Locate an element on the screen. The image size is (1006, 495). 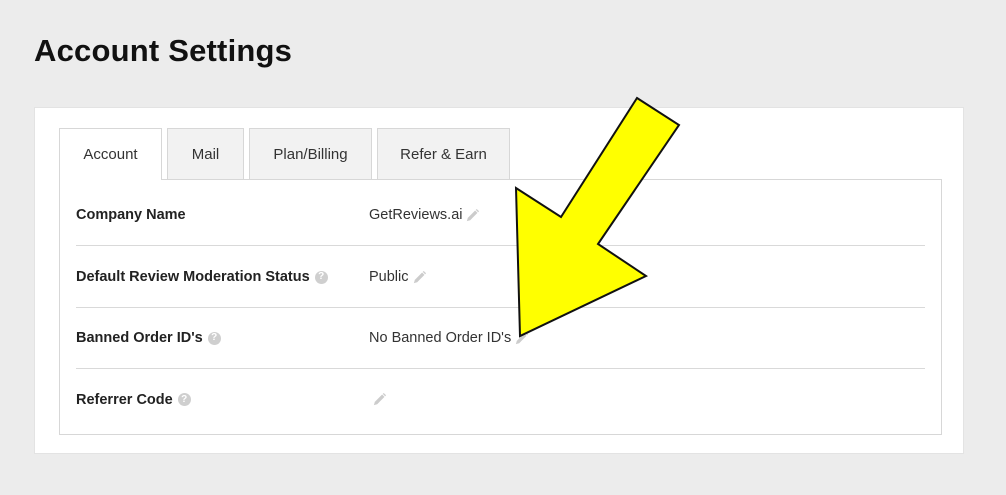
settings-row-company-name: Company Name GetReviews.ai is located at coordinates (500, 215).